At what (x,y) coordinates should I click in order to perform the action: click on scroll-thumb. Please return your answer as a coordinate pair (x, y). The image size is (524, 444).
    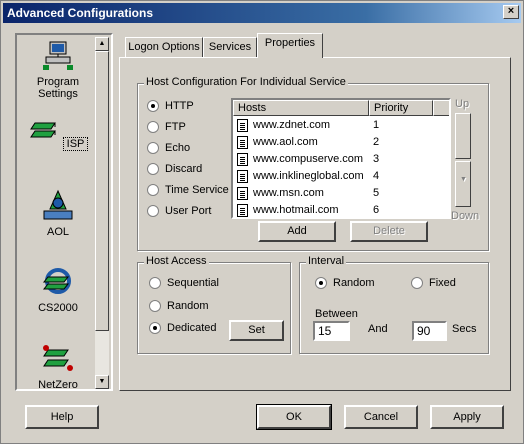
    Looking at the image, I should click on (102, 191).